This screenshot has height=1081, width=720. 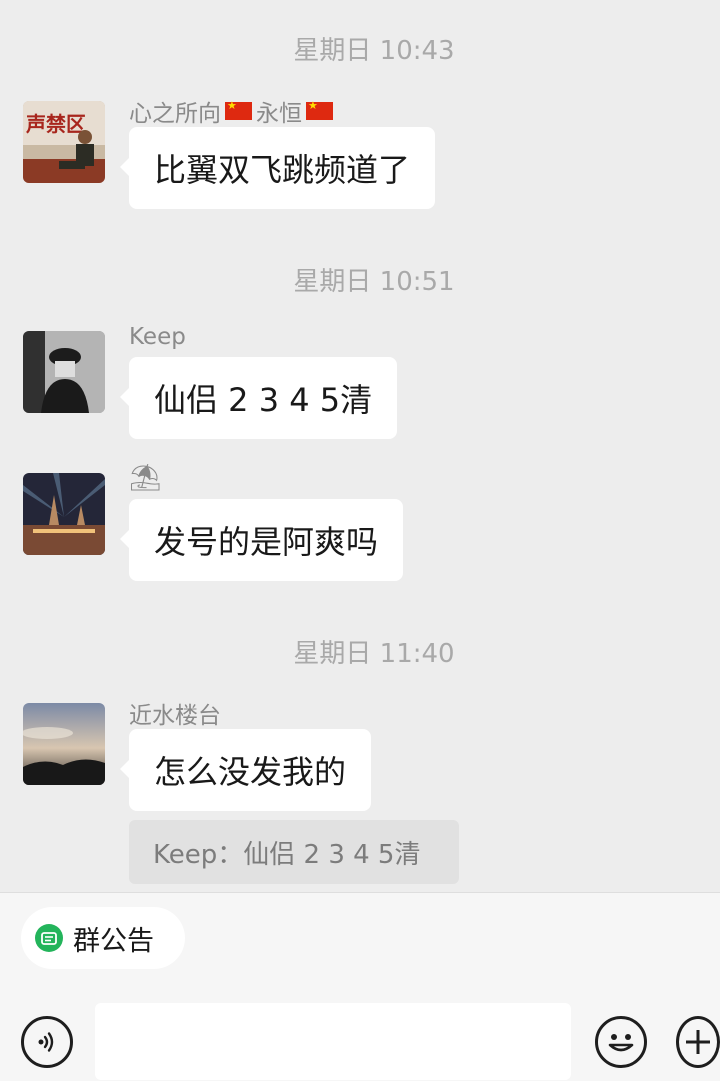 I want to click on message-bubble: 怎么没发我的, so click(x=245, y=770).